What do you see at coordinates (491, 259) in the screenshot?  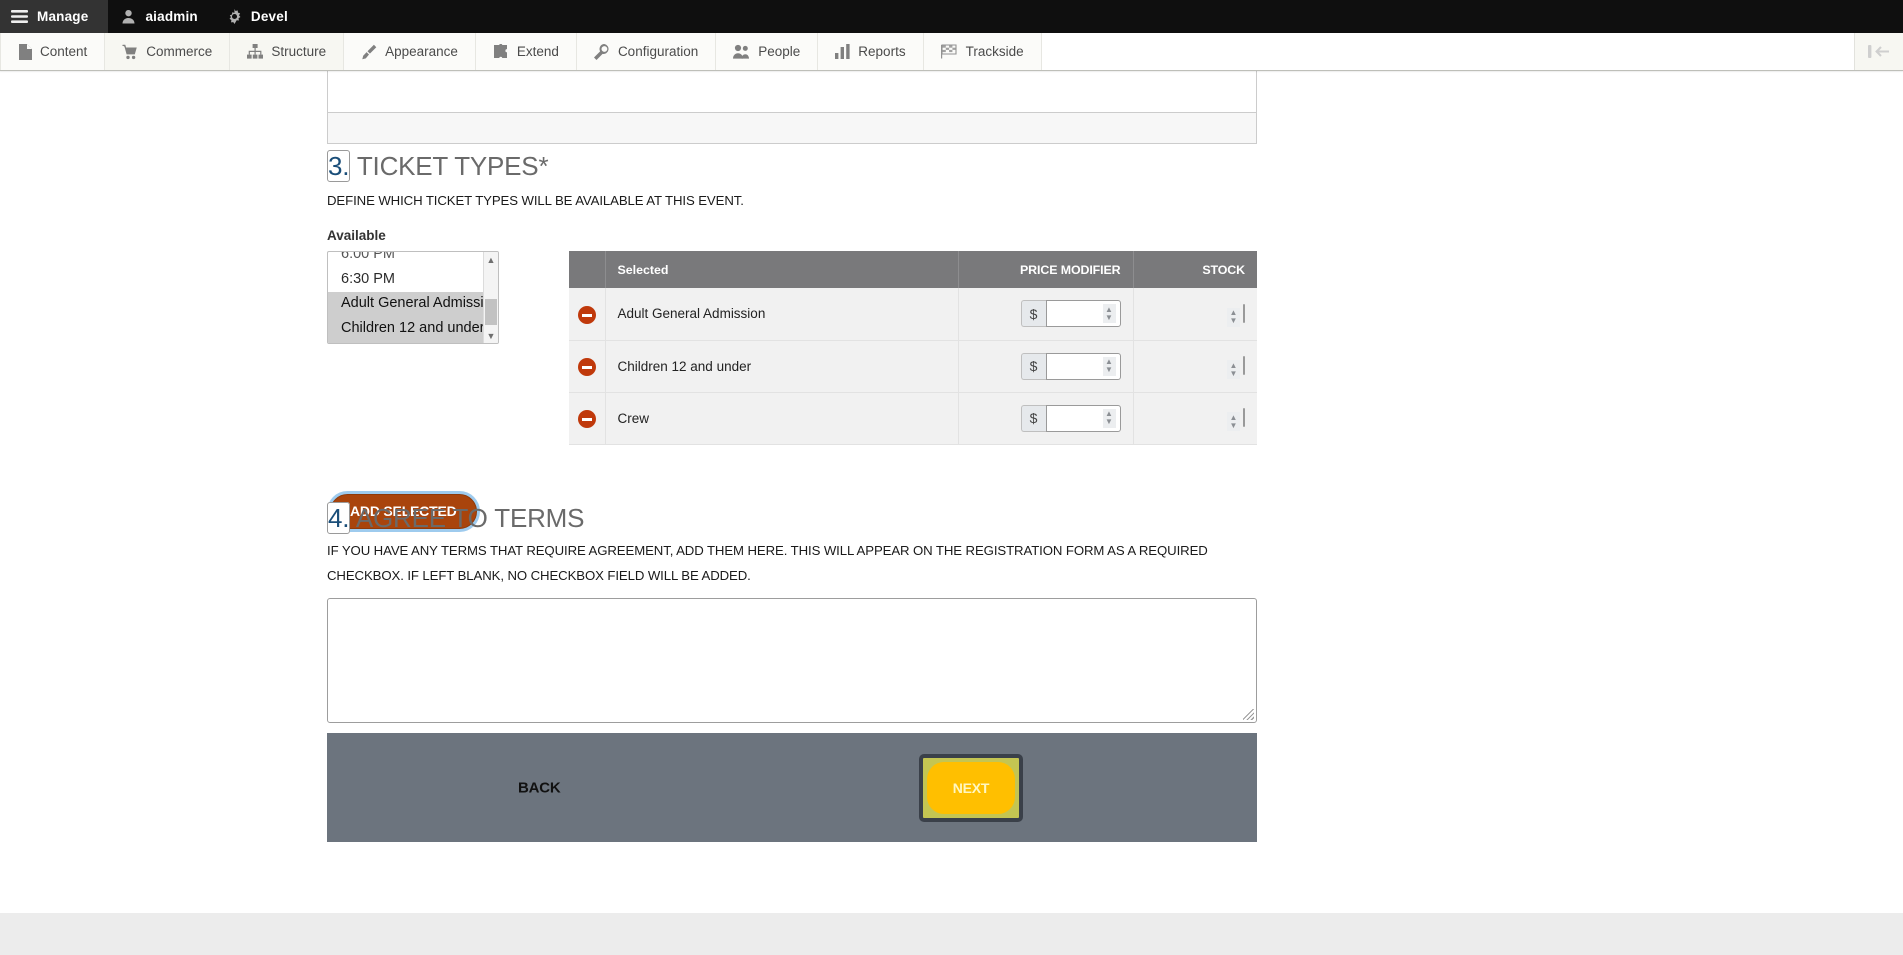 I see `scroll-up-icon: ▲` at bounding box center [491, 259].